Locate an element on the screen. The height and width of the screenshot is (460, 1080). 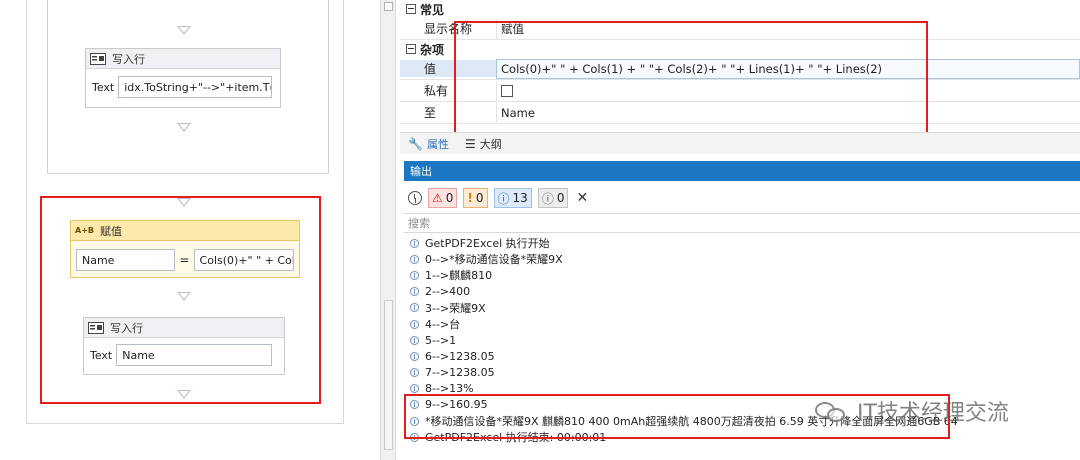
watermark: IT技术经理交流 is located at coordinates (912, 411).